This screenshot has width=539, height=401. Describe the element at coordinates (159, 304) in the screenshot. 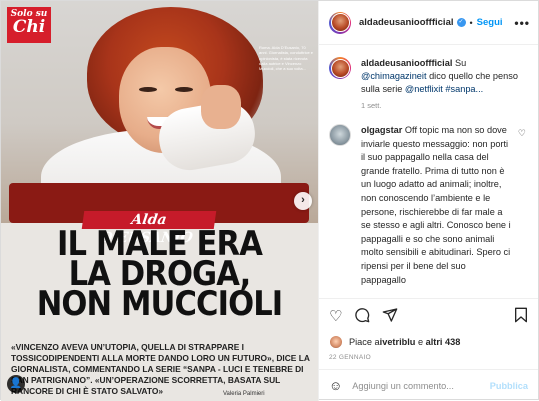

I see `headline-line: NON MUCCIOLI` at that location.